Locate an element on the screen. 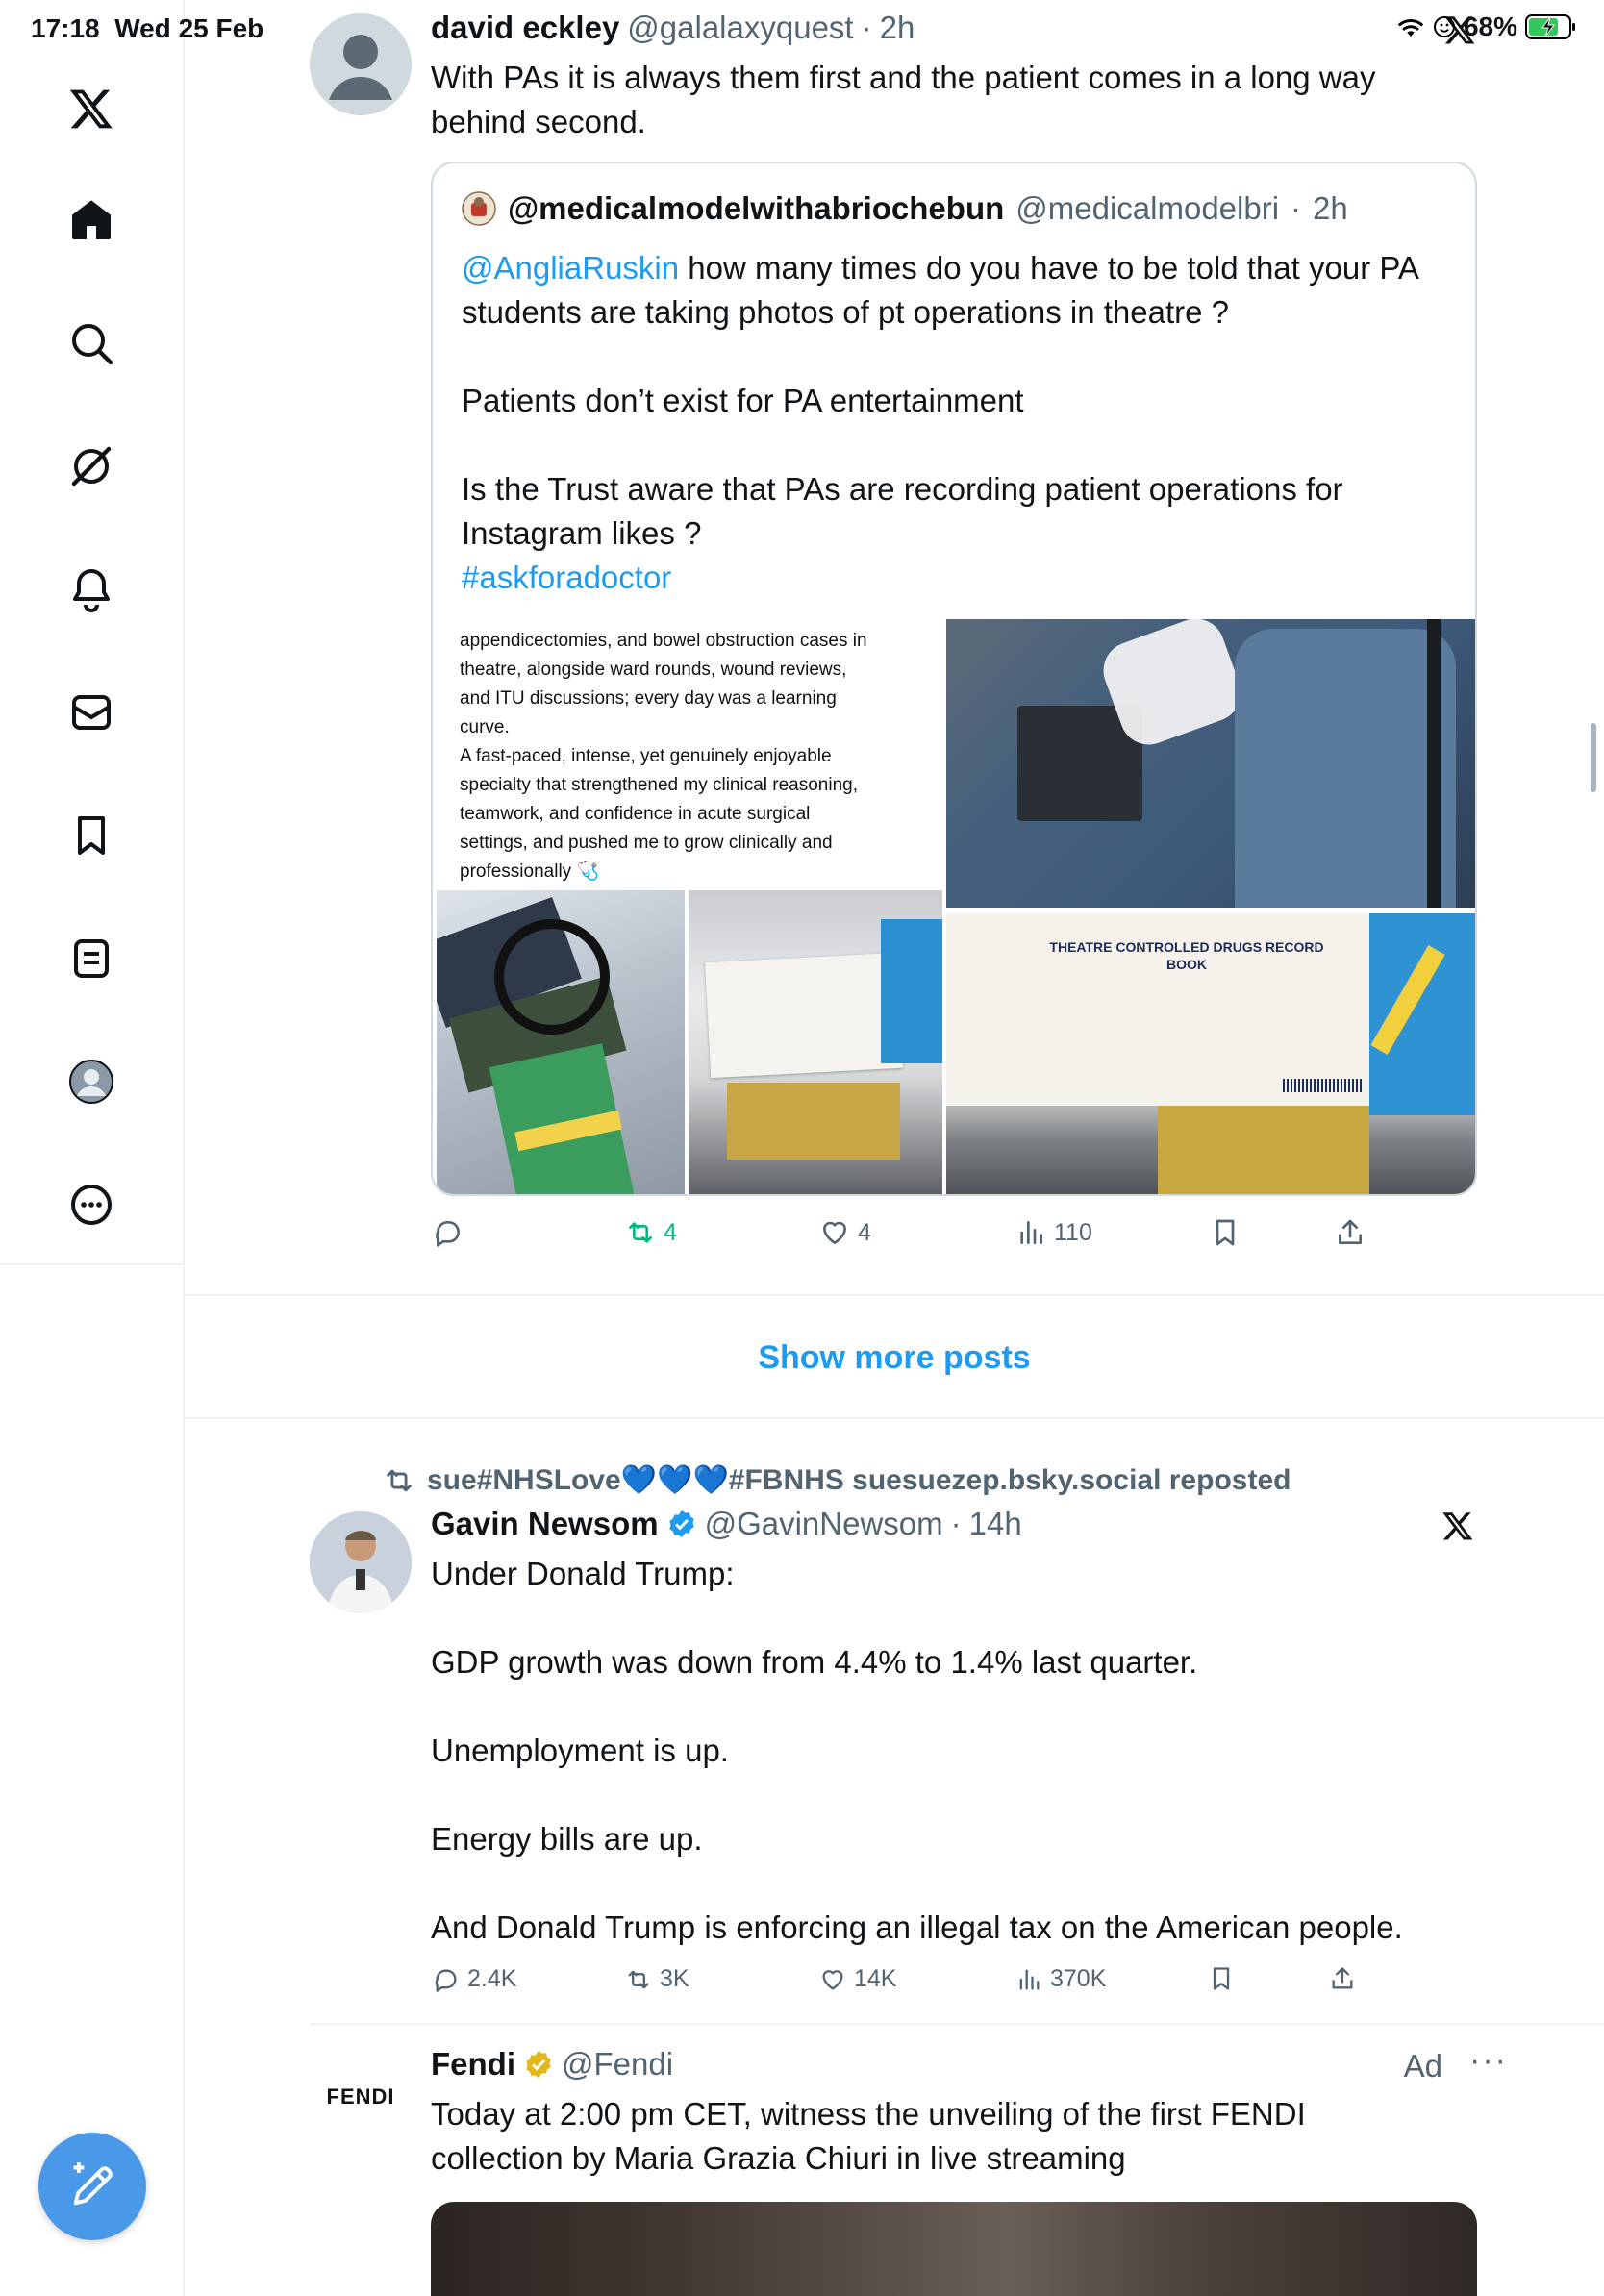  fendi-logo: FENDI is located at coordinates (361, 2096).